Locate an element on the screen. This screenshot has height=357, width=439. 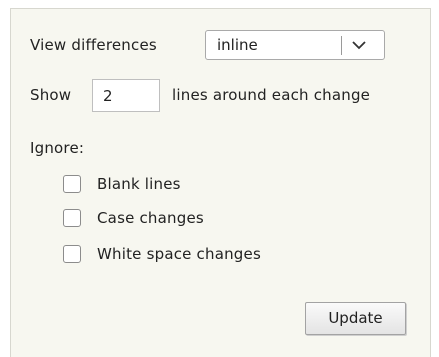
ignore-heading: Ignore: is located at coordinates (57, 148).